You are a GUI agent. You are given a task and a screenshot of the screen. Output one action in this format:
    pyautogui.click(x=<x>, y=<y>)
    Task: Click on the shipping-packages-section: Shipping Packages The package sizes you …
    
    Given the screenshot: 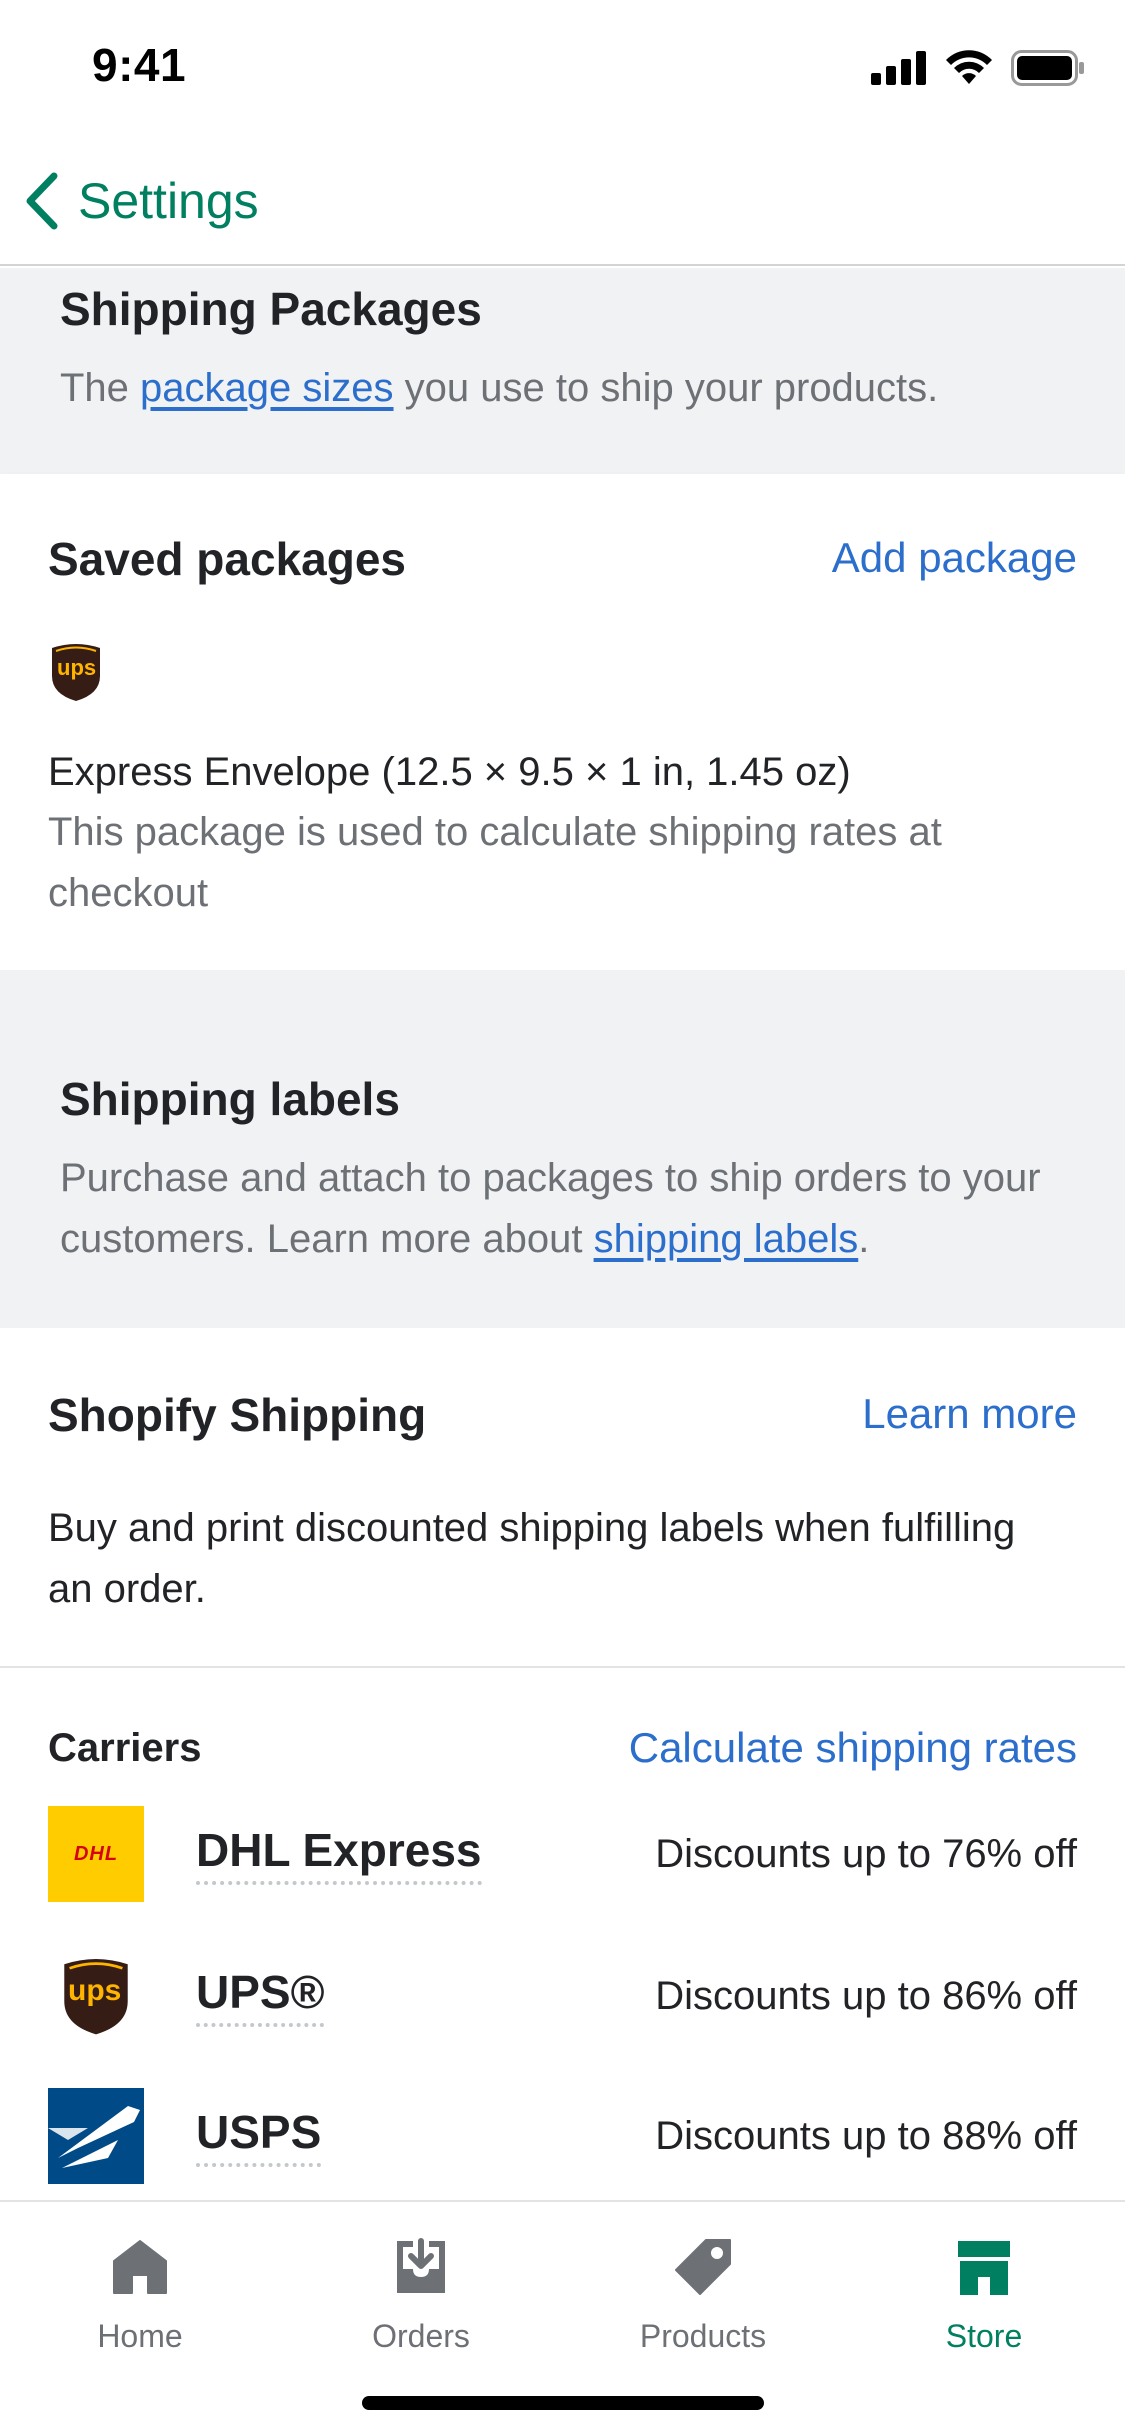 What is the action you would take?
    pyautogui.click(x=562, y=371)
    